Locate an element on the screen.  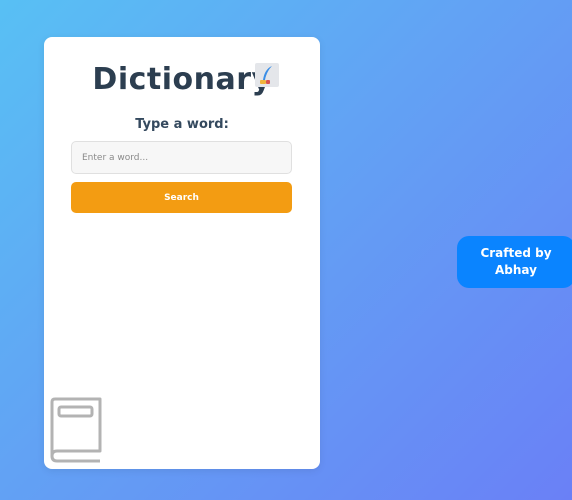
word-prompt-label: Type a word: is located at coordinates (182, 124).